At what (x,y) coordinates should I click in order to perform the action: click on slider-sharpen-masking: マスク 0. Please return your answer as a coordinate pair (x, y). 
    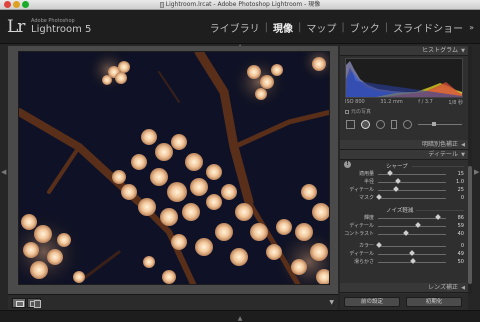
    Looking at the image, I should click on (405, 198).